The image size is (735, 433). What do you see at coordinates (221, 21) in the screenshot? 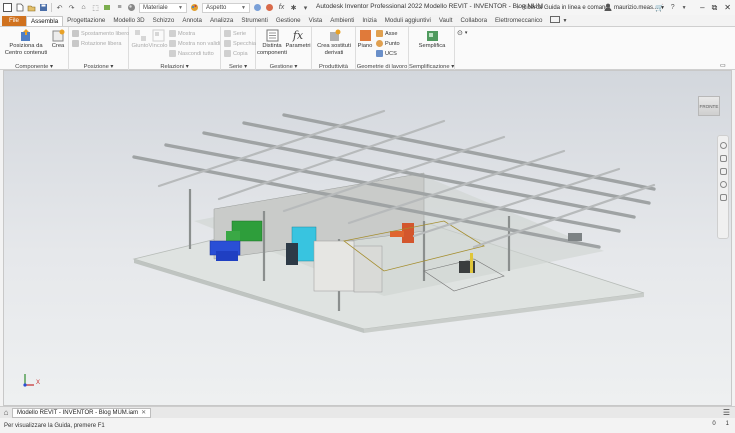
I see `tab-analizza: Analizza` at bounding box center [221, 21].